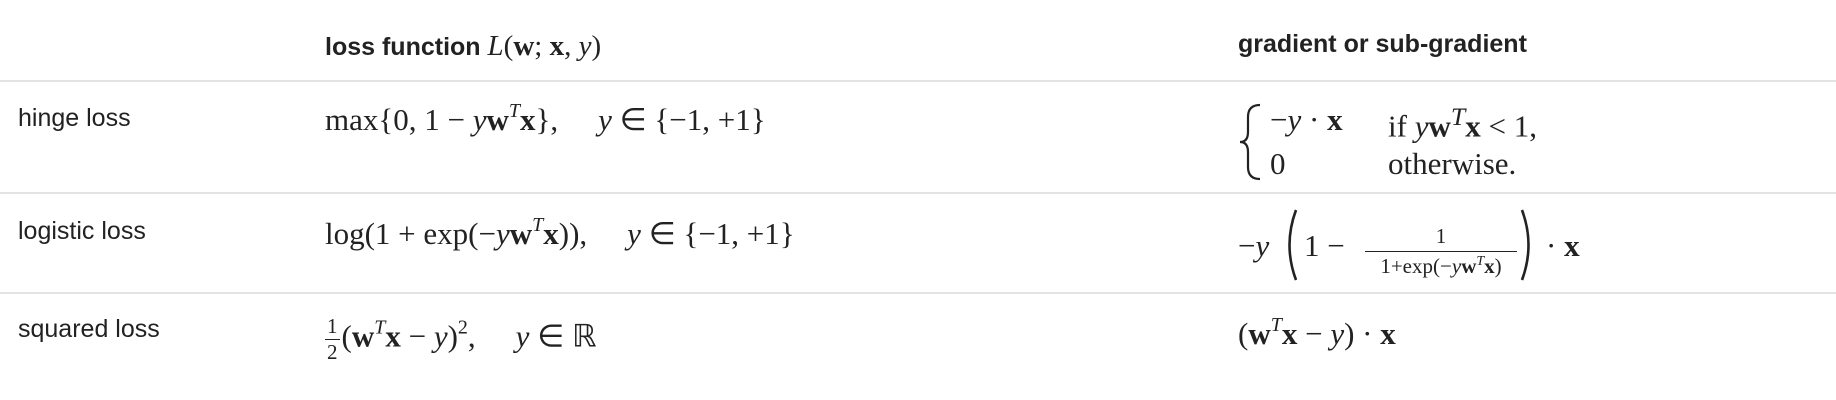 The height and width of the screenshot is (400, 1836). I want to click on hinge-gradient-cond2: otherwise., so click(1452, 163).